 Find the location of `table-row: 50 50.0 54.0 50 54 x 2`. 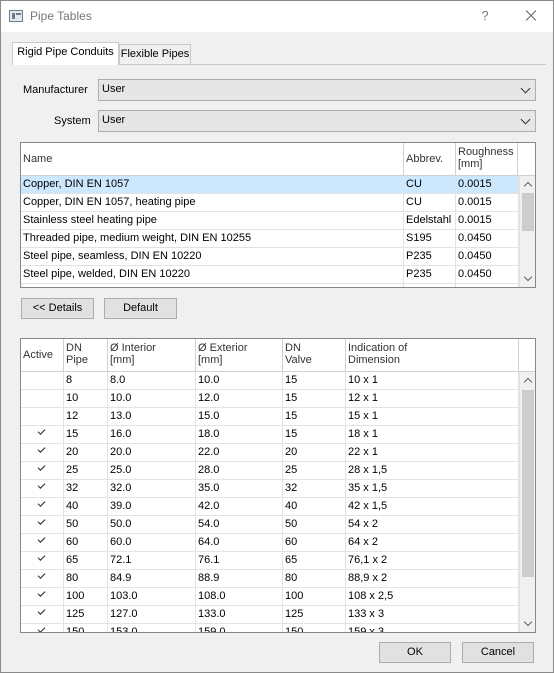

table-row: 50 50.0 54.0 50 54 x 2 is located at coordinates (270, 525).